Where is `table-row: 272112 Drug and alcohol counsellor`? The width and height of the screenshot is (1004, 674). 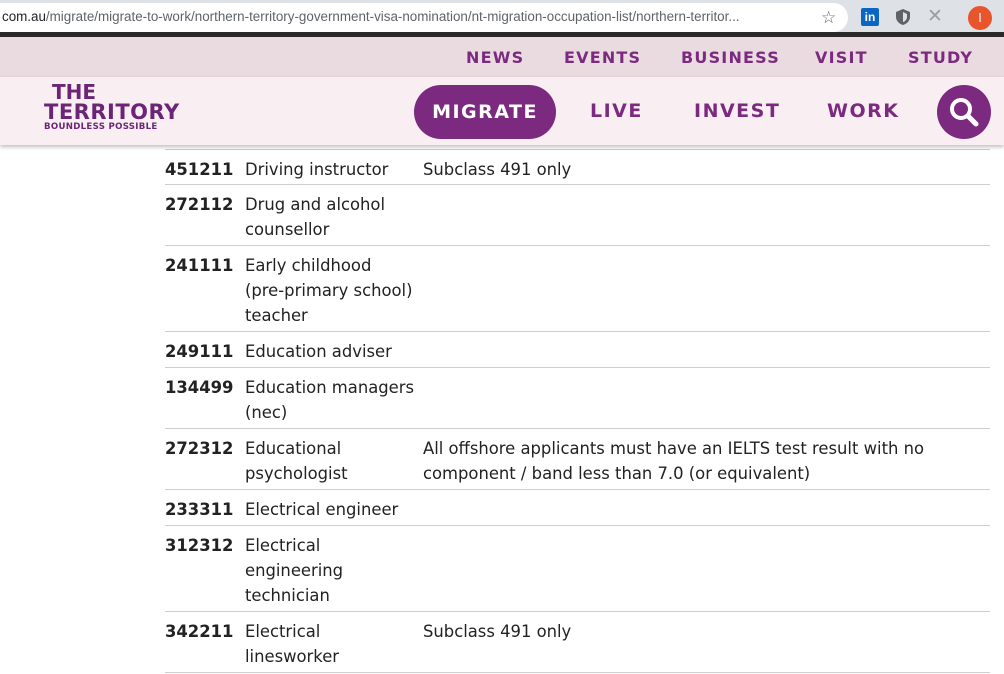
table-row: 272112 Drug and alcohol counsellor is located at coordinates (577, 215).